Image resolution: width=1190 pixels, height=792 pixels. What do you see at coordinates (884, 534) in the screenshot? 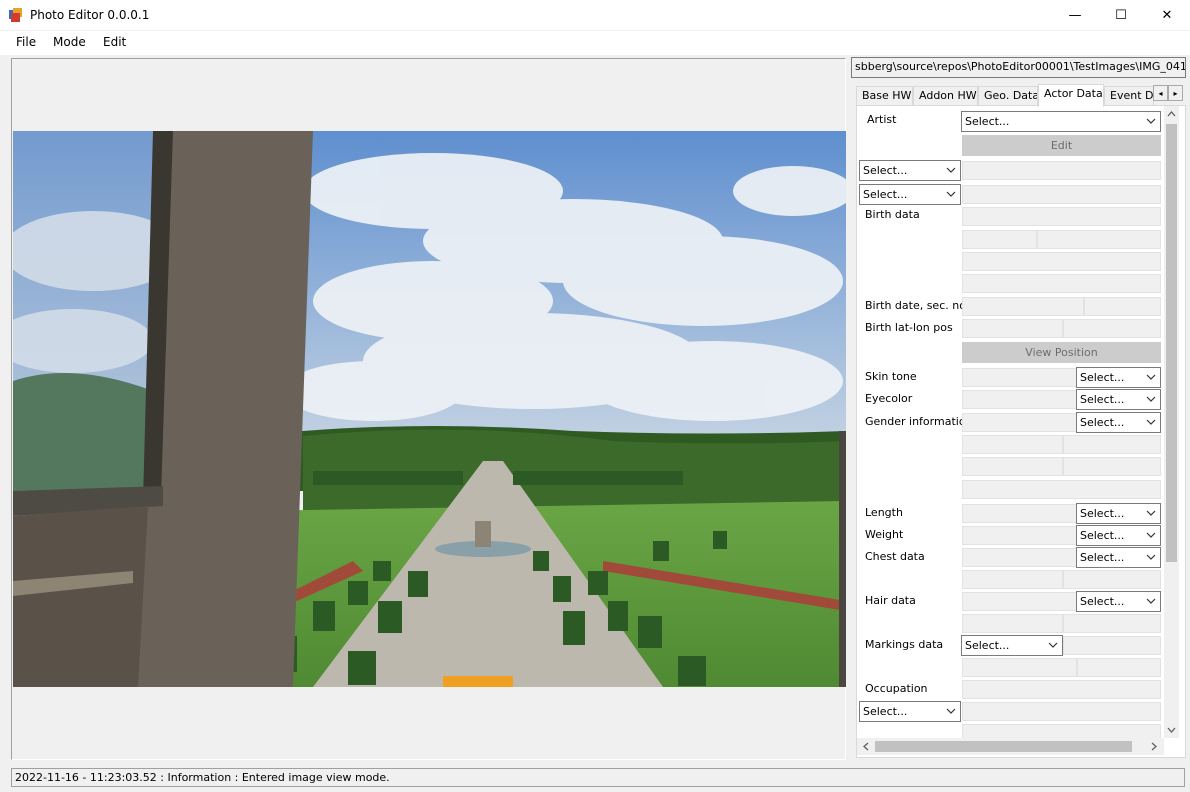
I see `weight-label: Weight` at bounding box center [884, 534].